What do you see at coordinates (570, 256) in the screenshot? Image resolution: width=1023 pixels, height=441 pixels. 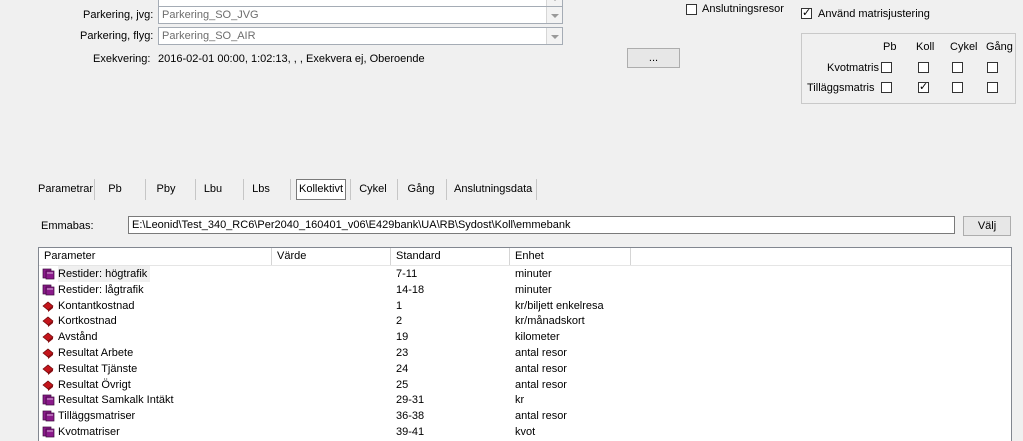 I see `column-header-enhet: Enhet` at bounding box center [570, 256].